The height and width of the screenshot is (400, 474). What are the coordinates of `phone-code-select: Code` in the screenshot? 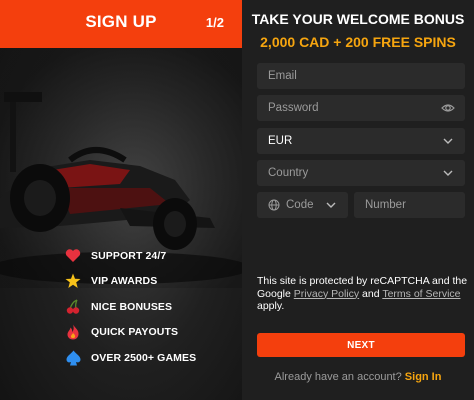 It's located at (302, 205).